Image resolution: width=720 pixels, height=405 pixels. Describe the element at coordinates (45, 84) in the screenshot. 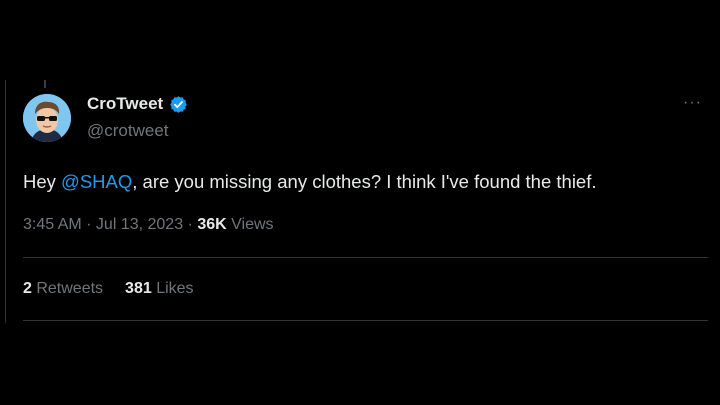

I see `thread-connector` at that location.